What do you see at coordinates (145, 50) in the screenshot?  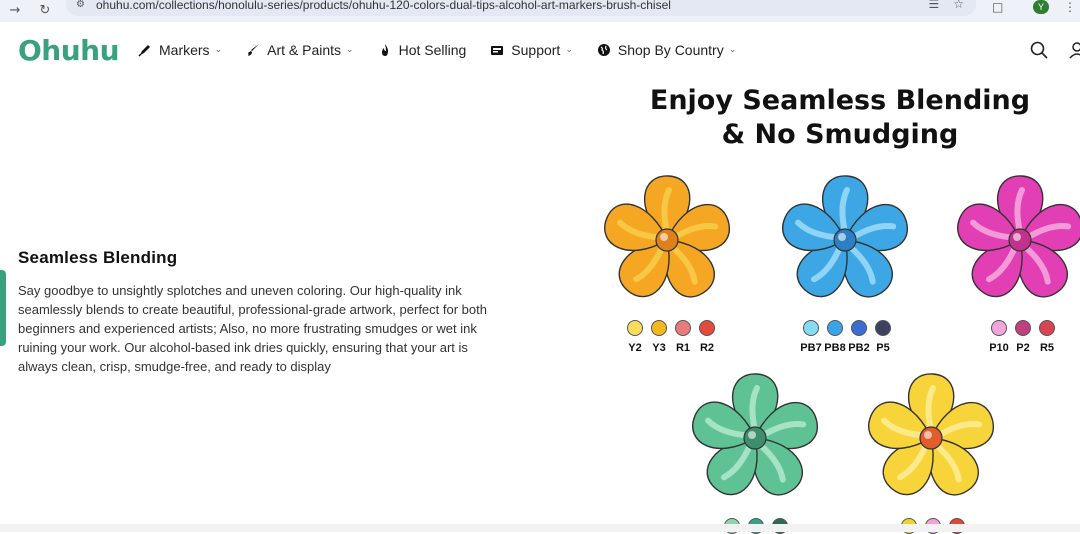 I see `marker-icon` at bounding box center [145, 50].